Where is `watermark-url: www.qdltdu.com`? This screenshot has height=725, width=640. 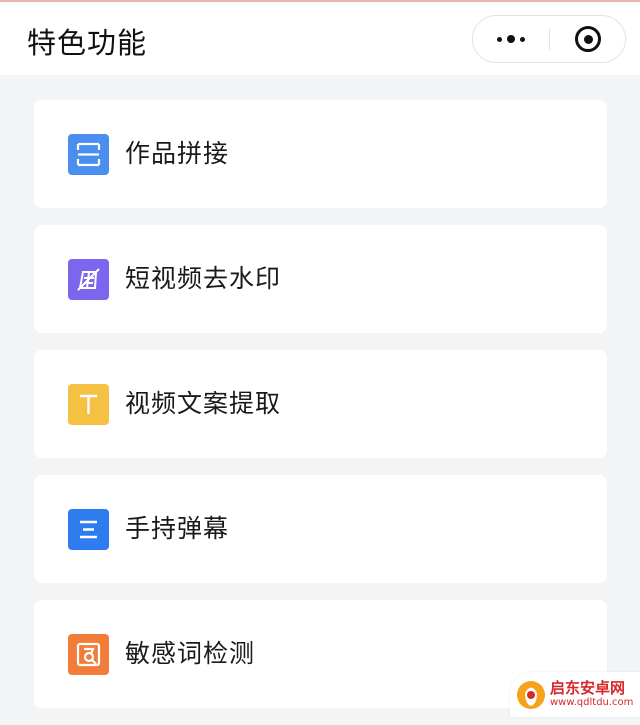
watermark-url: www.qdltdu.com is located at coordinates (592, 702).